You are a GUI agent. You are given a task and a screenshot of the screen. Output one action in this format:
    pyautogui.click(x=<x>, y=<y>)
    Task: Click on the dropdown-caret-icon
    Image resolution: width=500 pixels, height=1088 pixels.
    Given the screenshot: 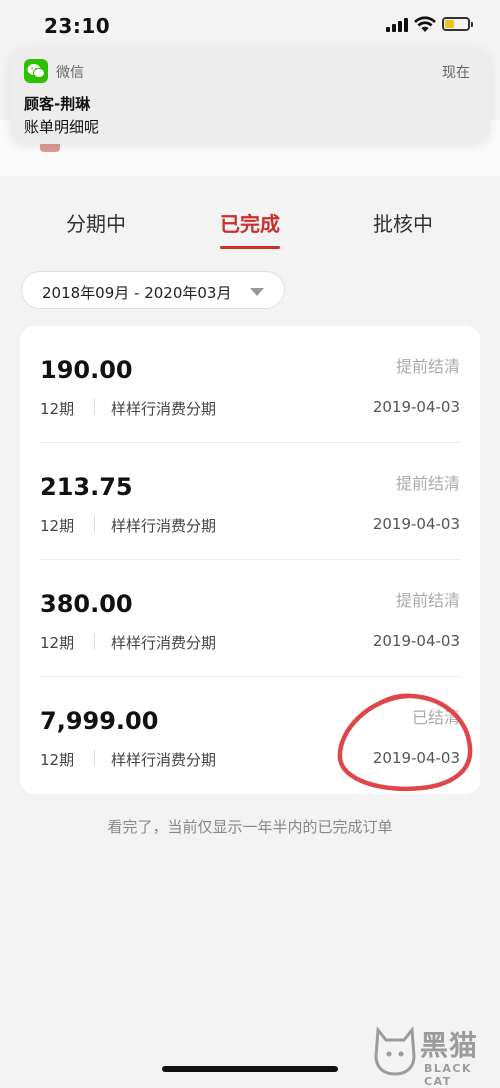 What is the action you would take?
    pyautogui.click(x=257, y=292)
    